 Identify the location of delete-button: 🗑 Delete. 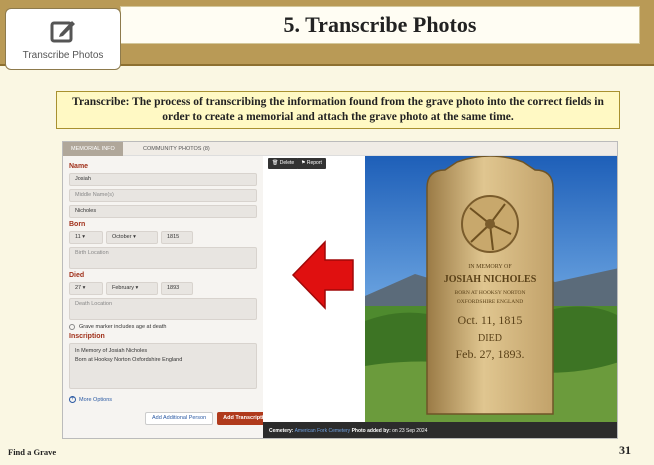
(283, 163).